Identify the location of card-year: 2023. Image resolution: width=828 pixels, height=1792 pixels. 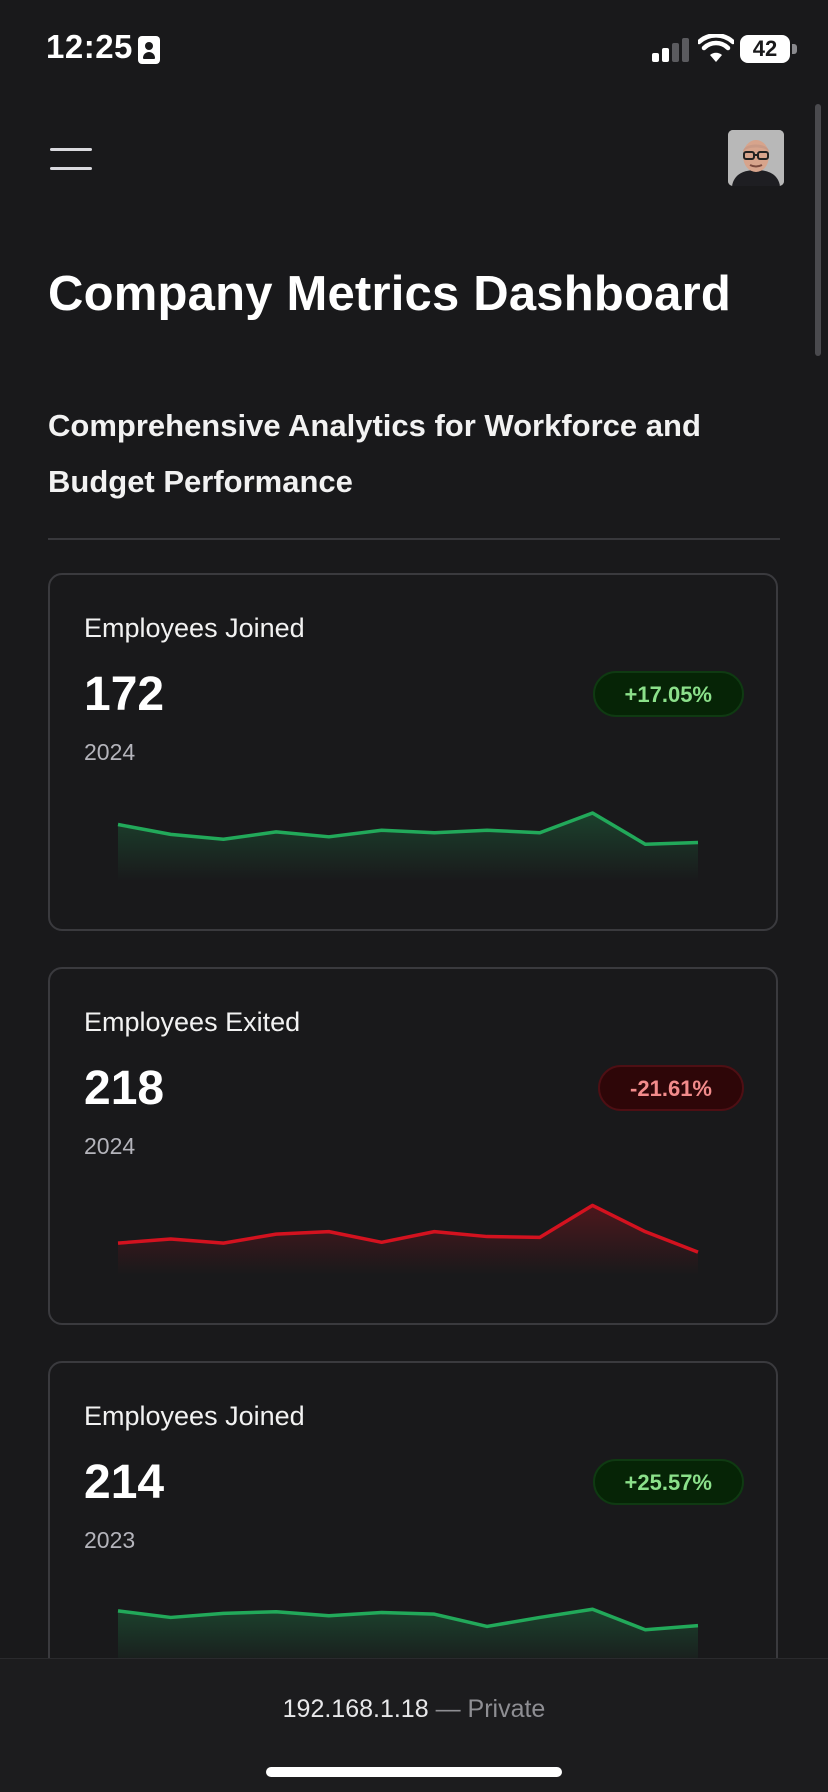
(110, 1540).